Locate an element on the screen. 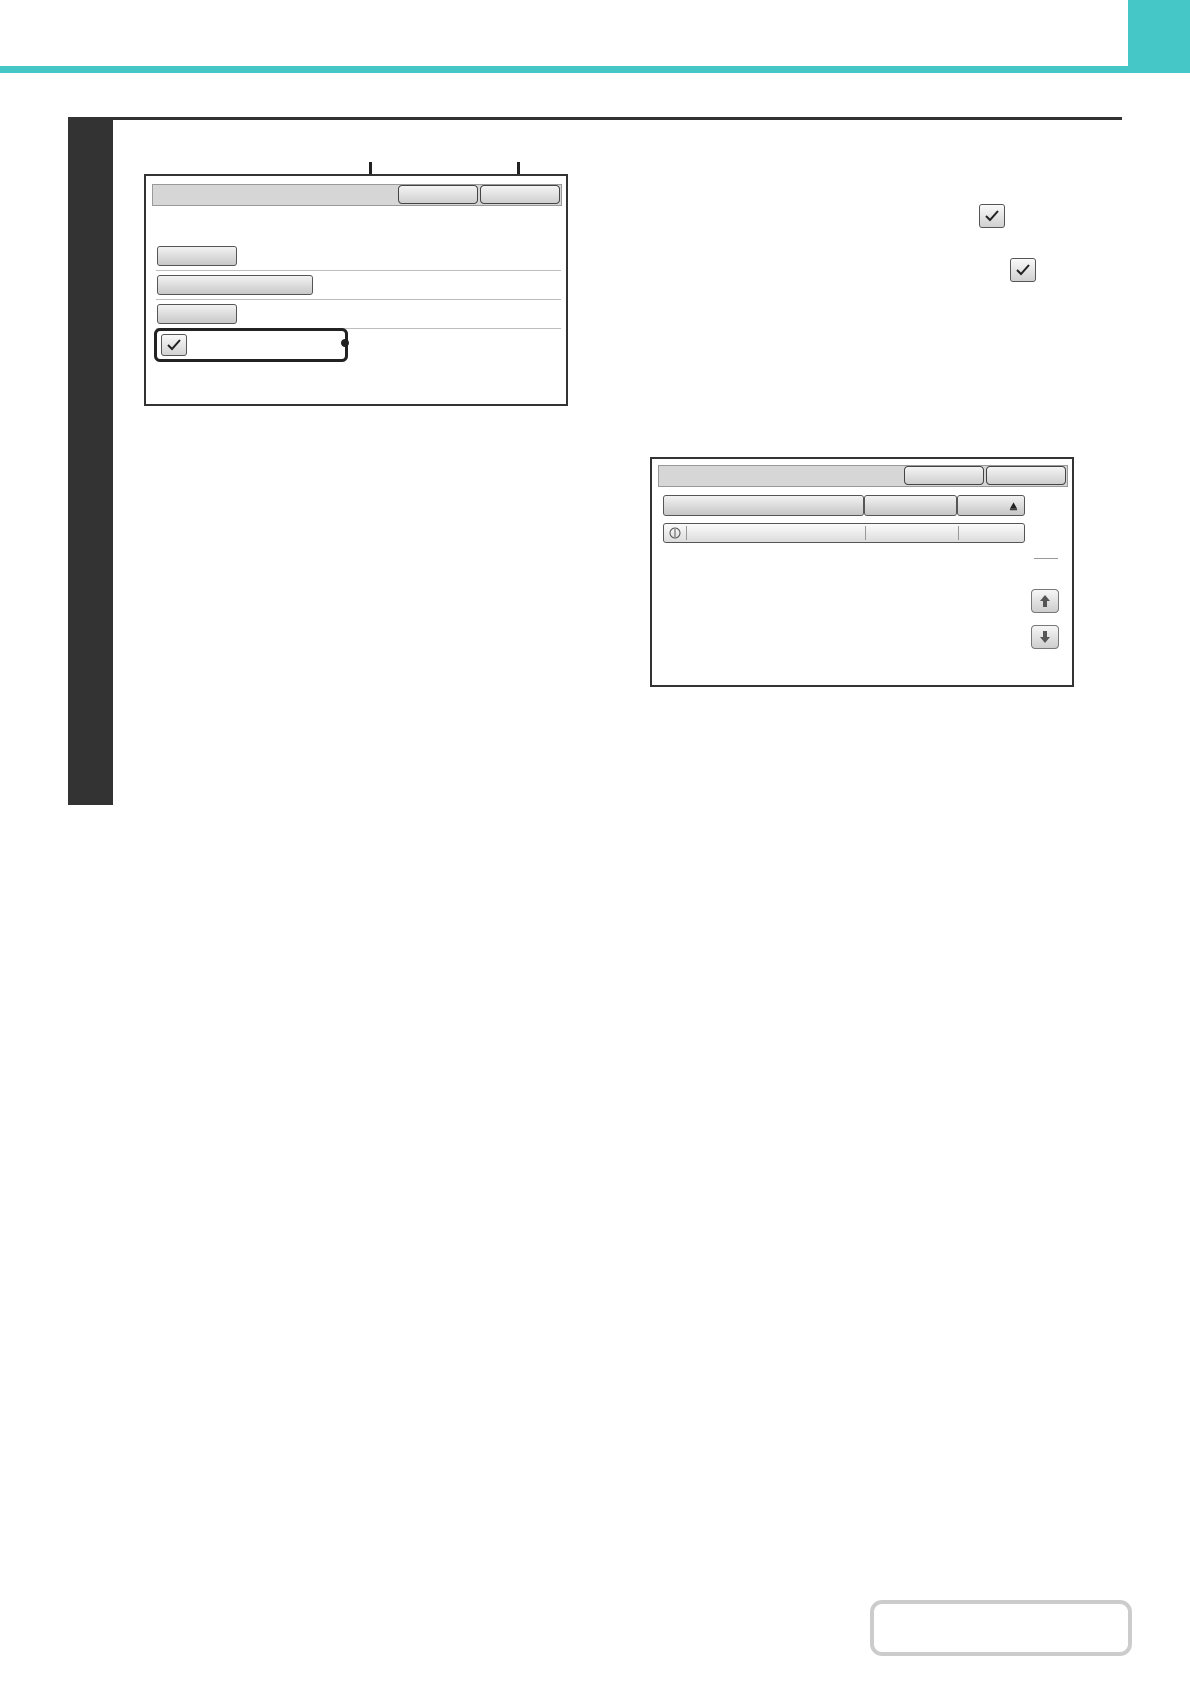  triangle-up-icon is located at coordinates (1013, 506).